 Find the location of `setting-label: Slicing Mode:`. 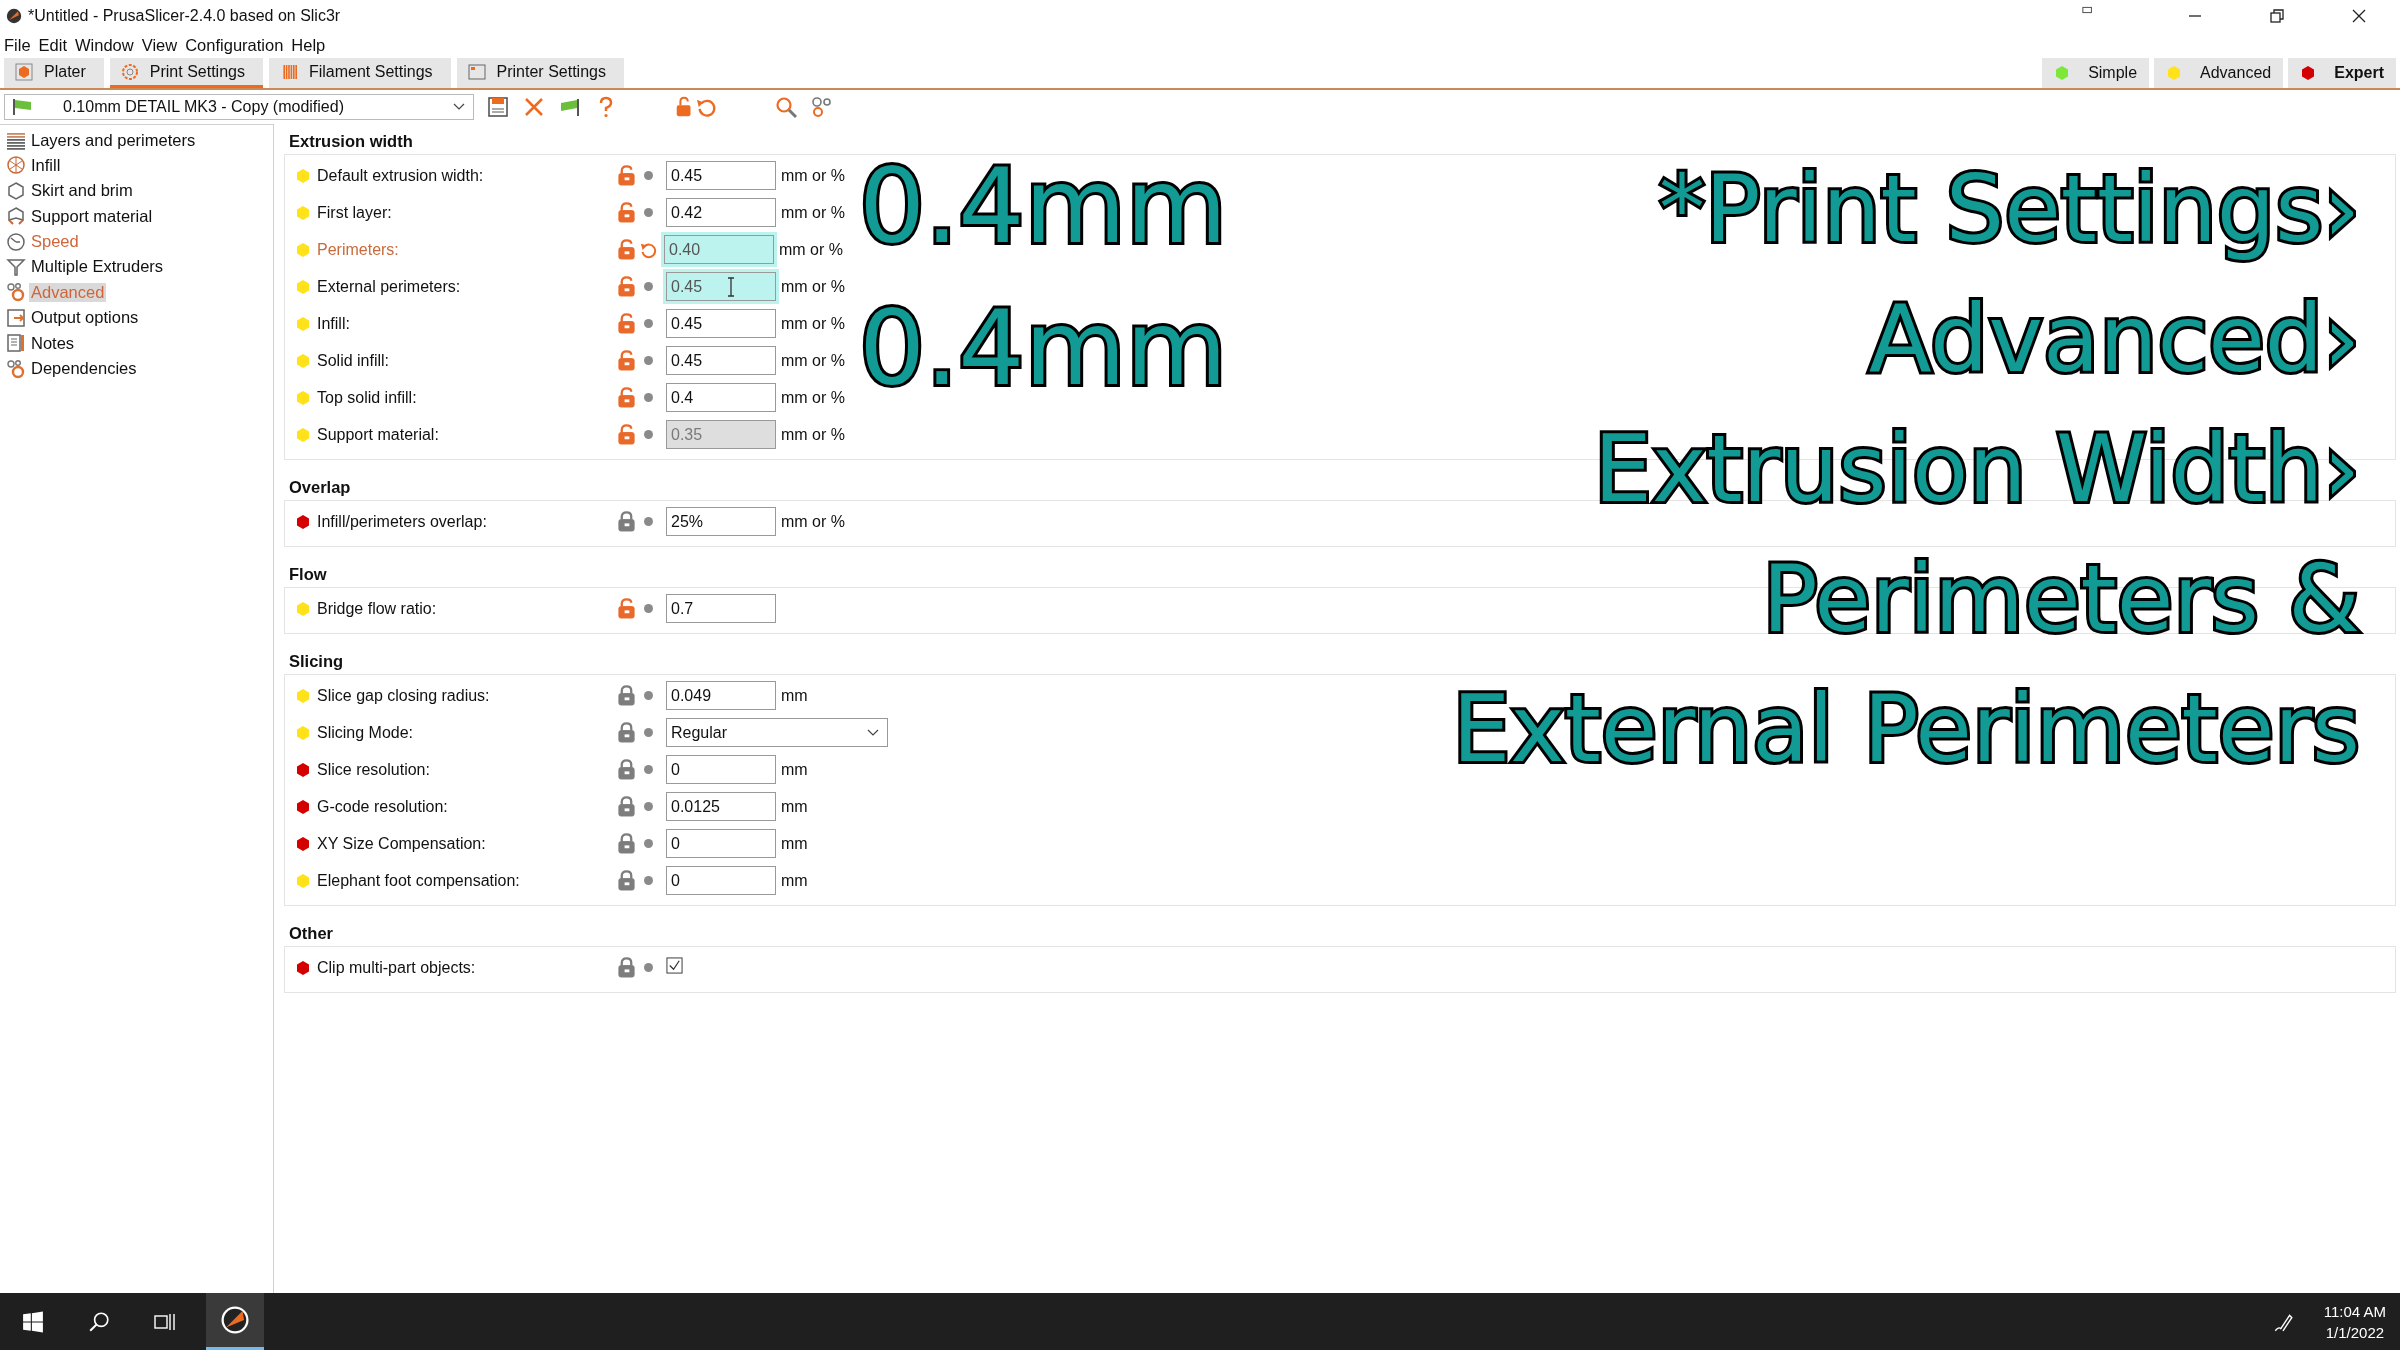

setting-label: Slicing Mode: is located at coordinates (366, 732).